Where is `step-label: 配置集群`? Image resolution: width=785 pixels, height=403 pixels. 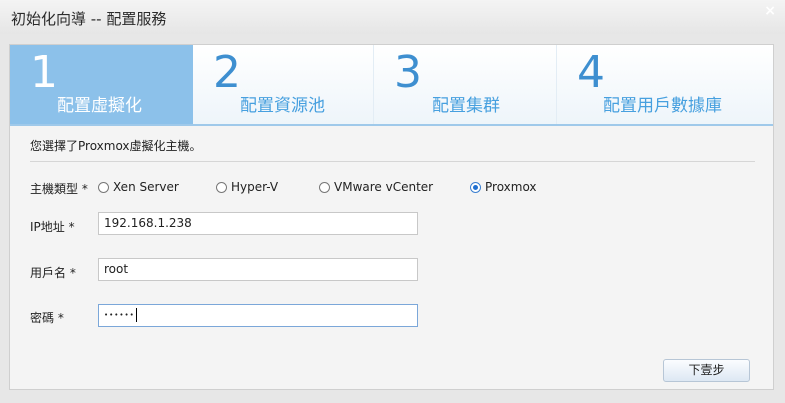 step-label: 配置集群 is located at coordinates (466, 106).